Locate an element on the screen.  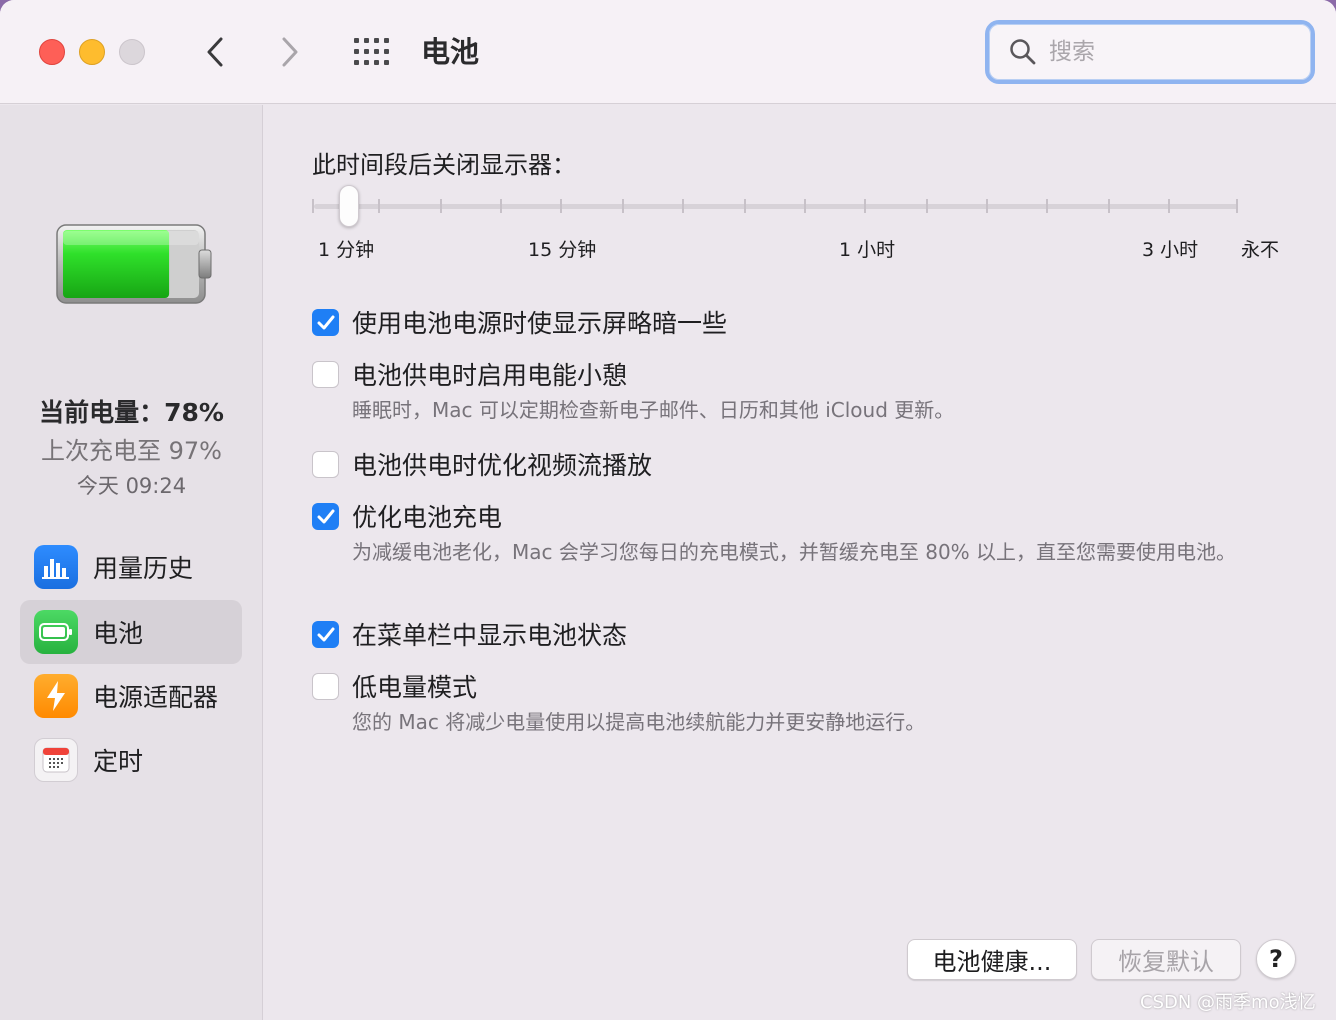
option-label: 电池供电时启用电能小憩 is located at coordinates (490, 375).